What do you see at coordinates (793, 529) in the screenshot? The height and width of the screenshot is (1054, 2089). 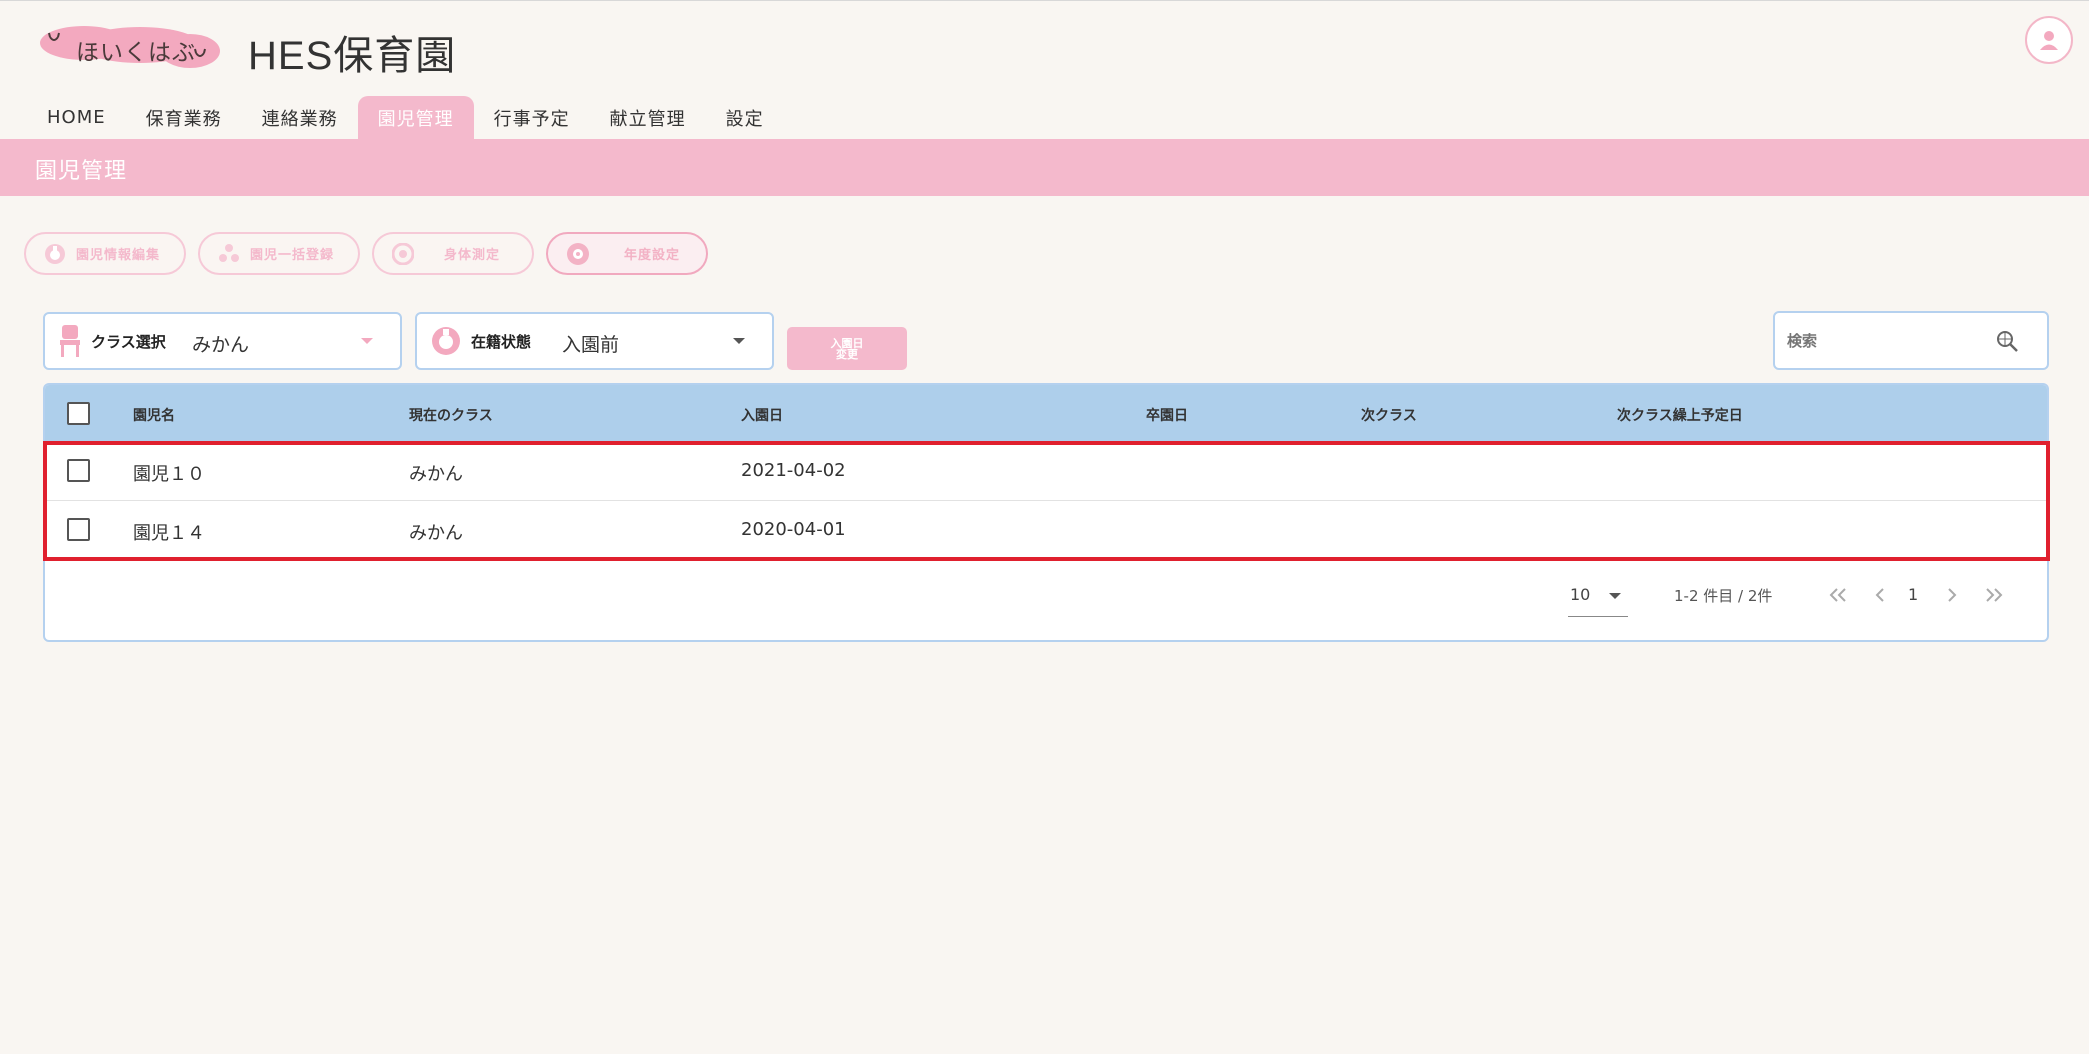 I see `cell-entry-date: 2020-04-01` at bounding box center [793, 529].